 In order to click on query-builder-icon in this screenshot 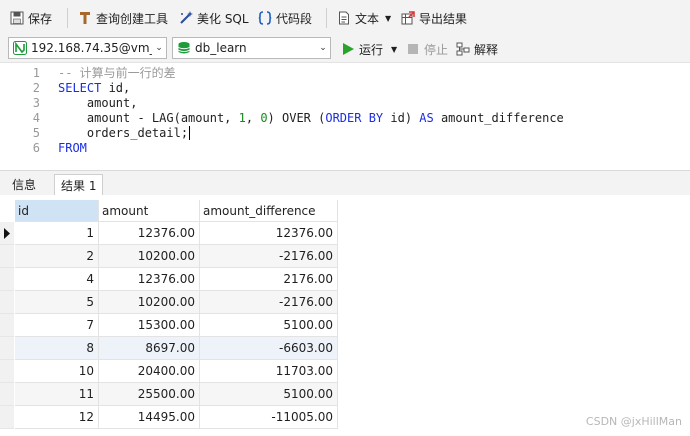, I will do `click(85, 18)`.